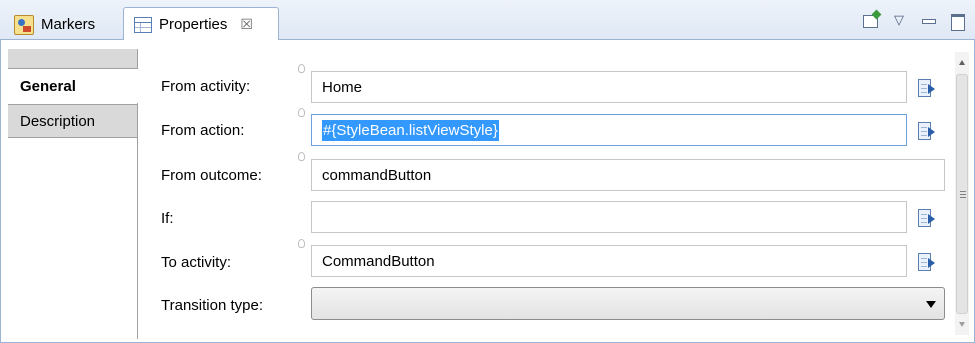  I want to click on if-field, so click(609, 217).